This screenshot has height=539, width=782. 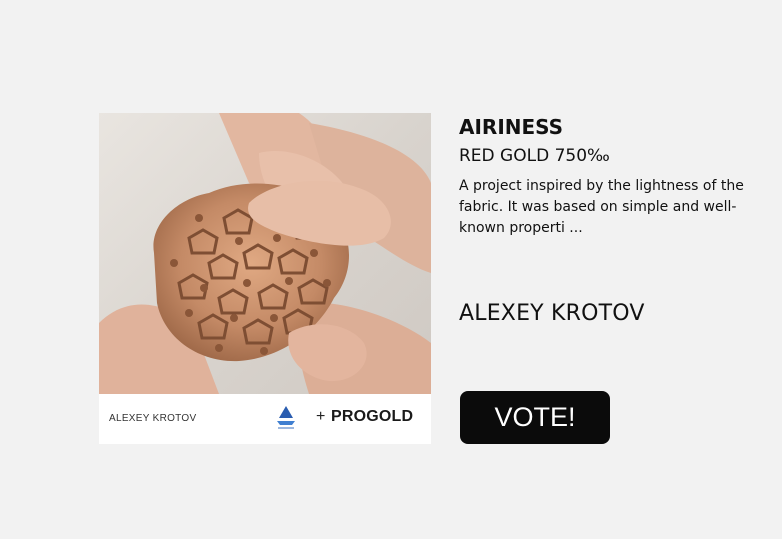 I want to click on author-name: ALEXEY KROTOV, so click(x=552, y=313).